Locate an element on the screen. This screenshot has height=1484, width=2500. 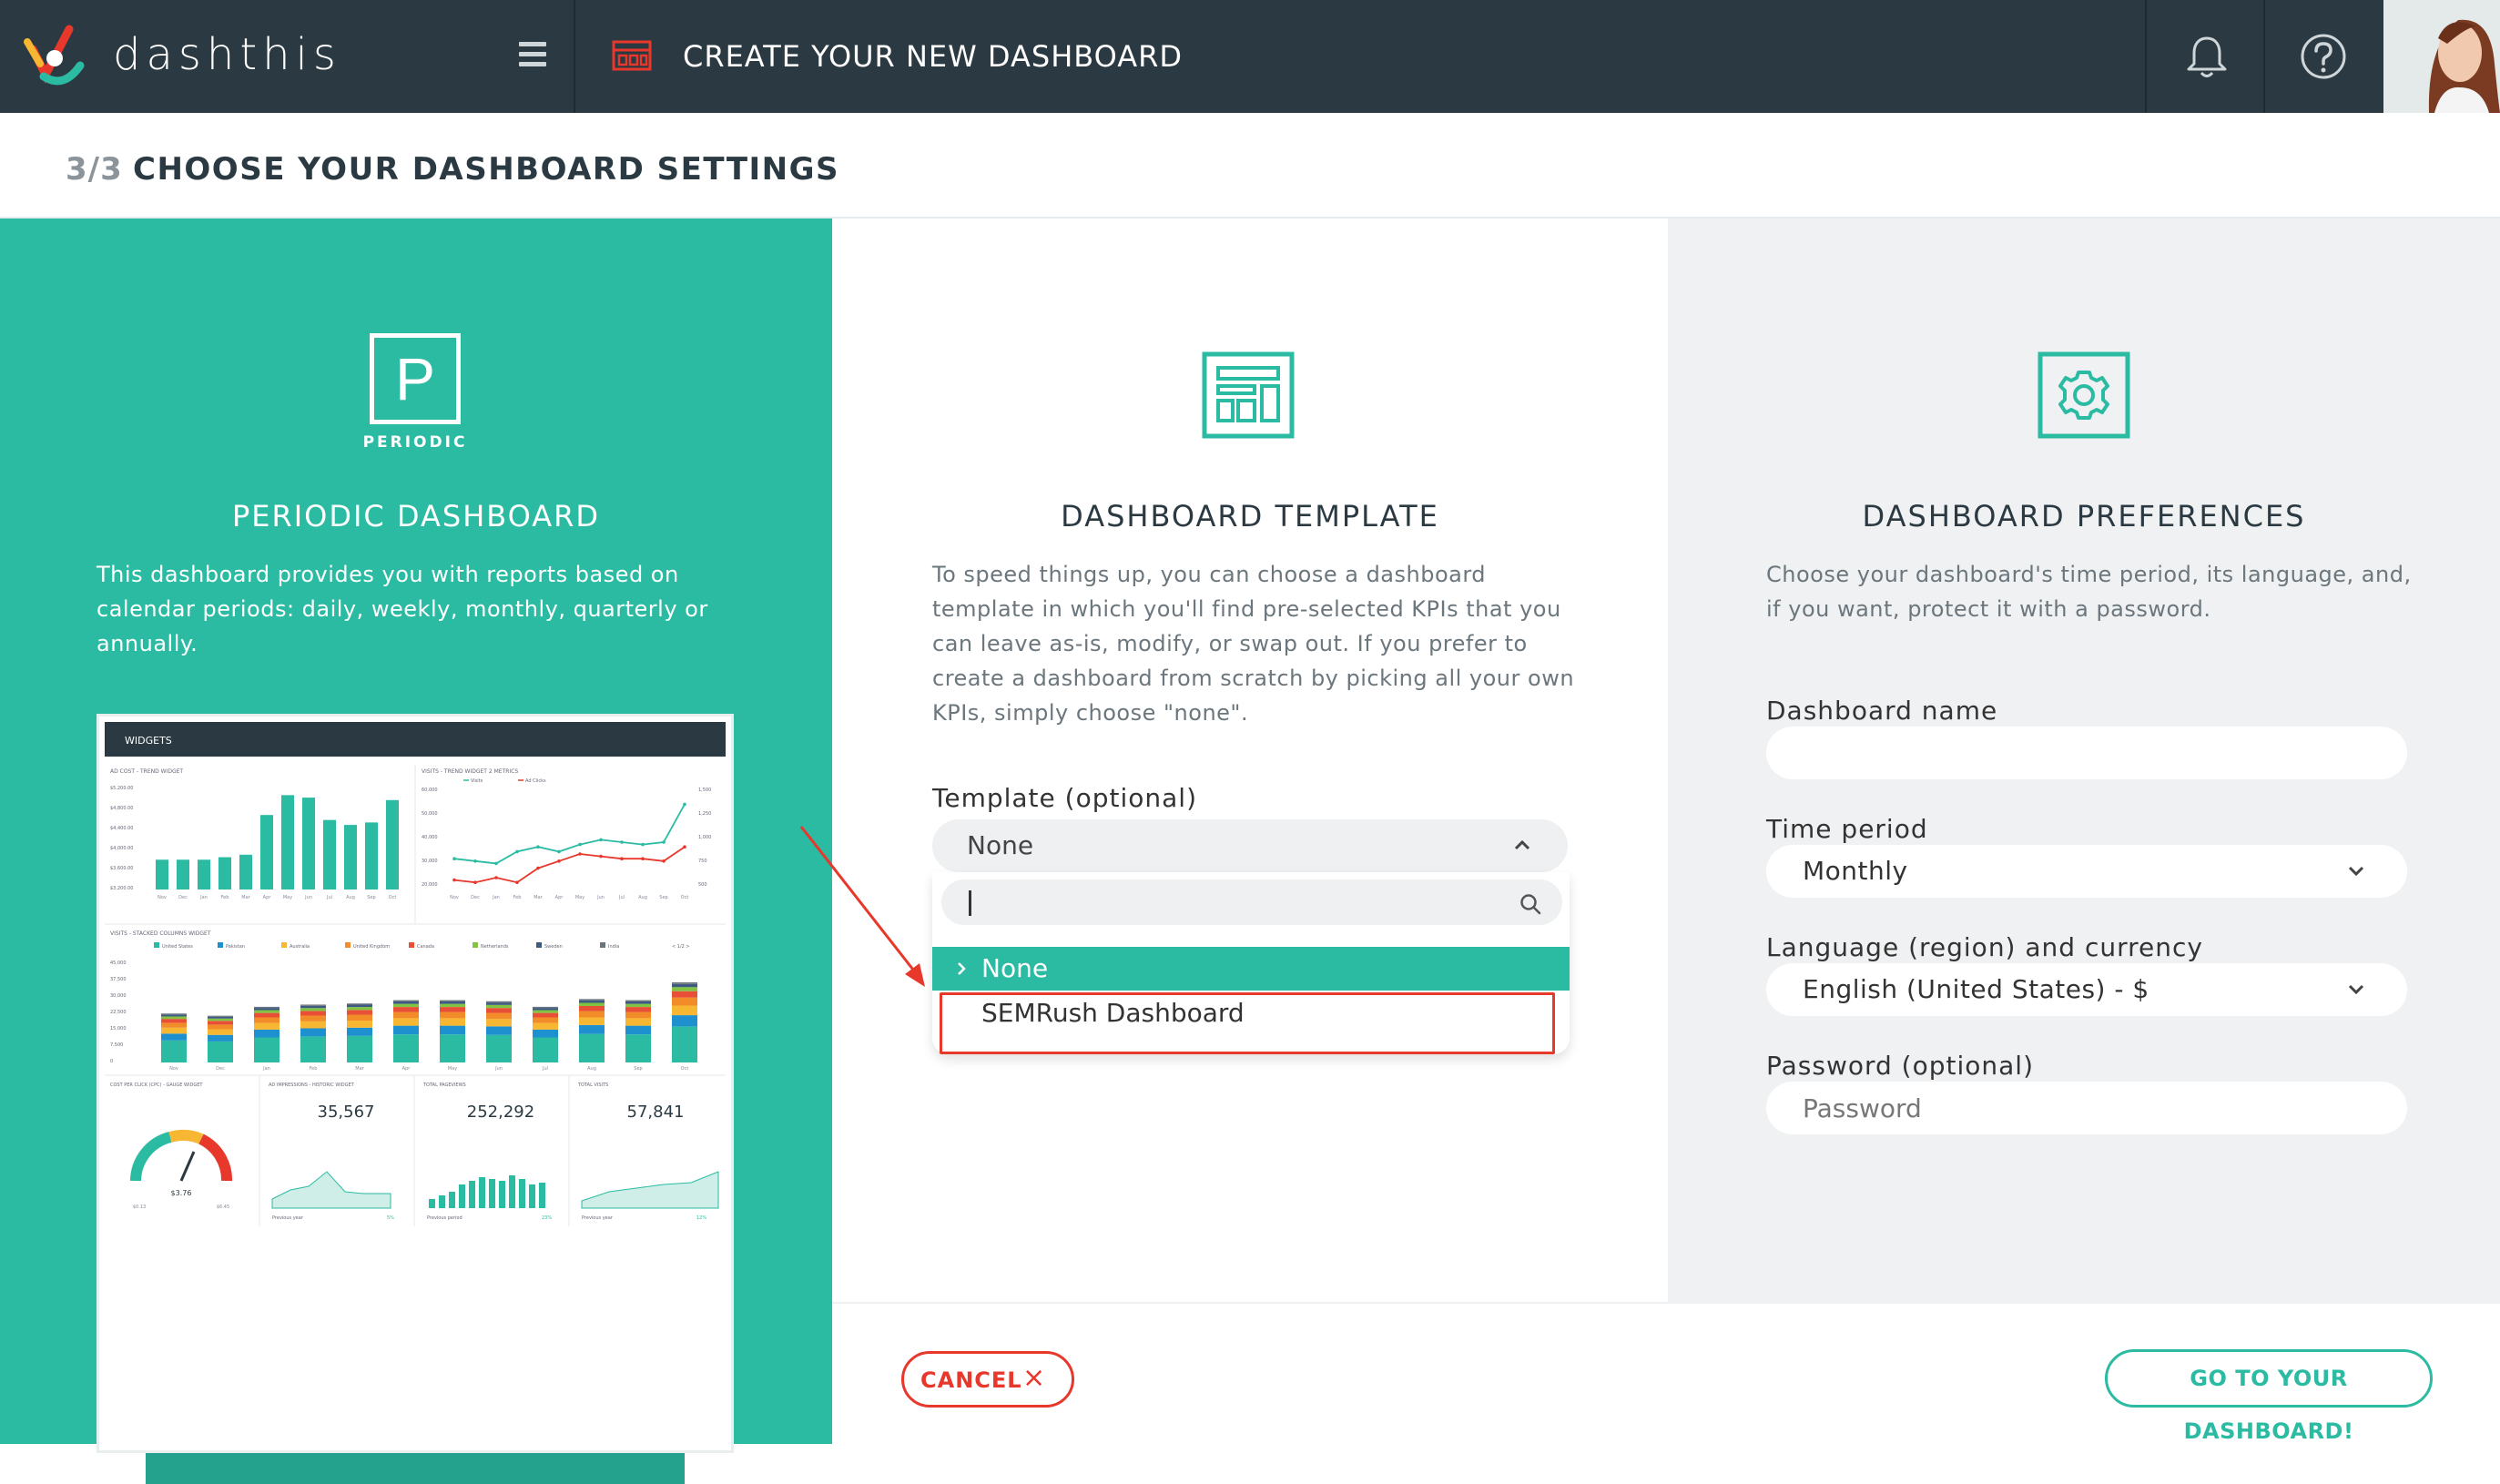
template-label: Template (optional) is located at coordinates (1065, 798).